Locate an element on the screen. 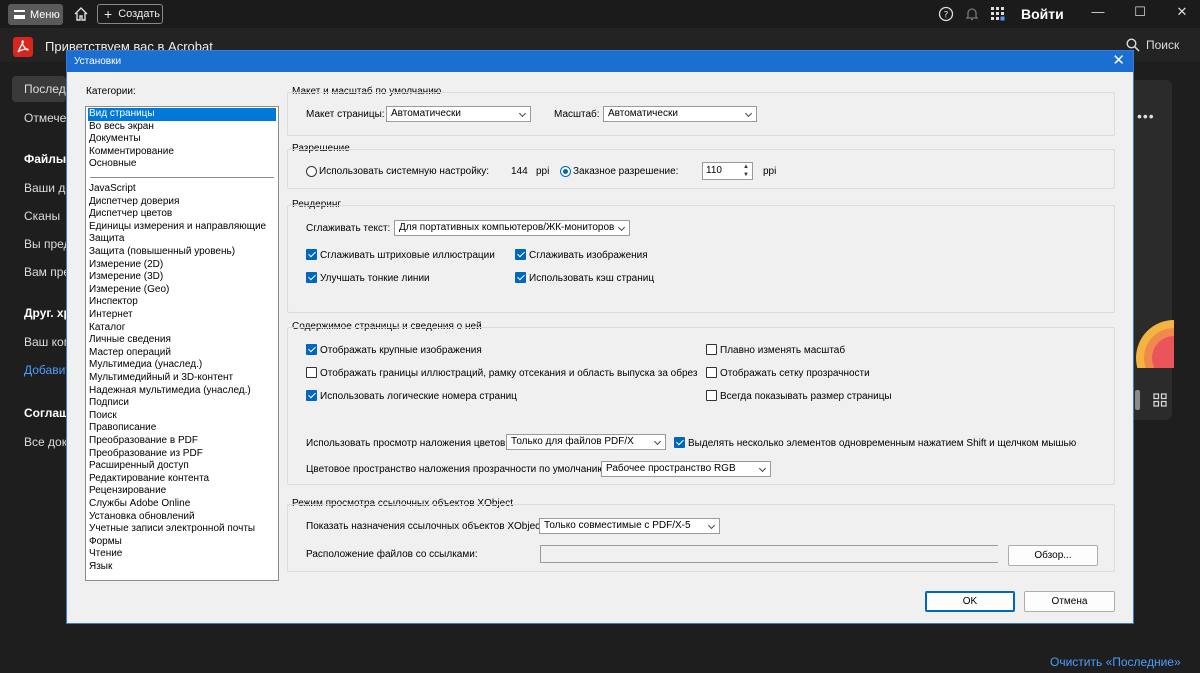 The width and height of the screenshot is (1200, 673). category-item: Измерение (Geo) is located at coordinates (182, 290).